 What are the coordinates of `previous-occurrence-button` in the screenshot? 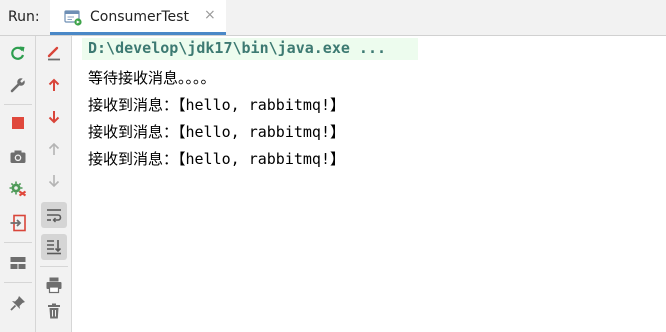 It's located at (54, 85).